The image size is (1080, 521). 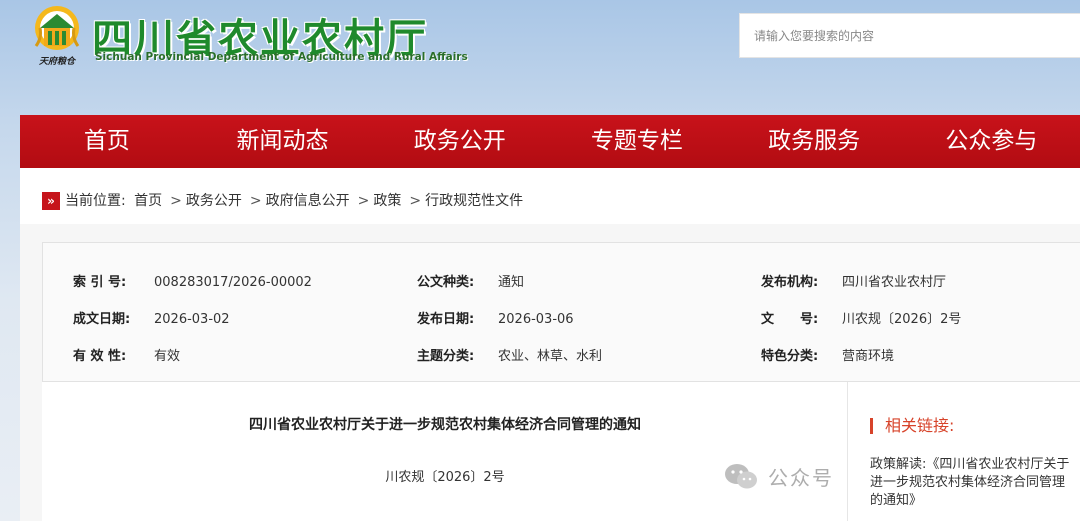 I want to click on meta-docno-label: 文 号:, so click(x=790, y=319).